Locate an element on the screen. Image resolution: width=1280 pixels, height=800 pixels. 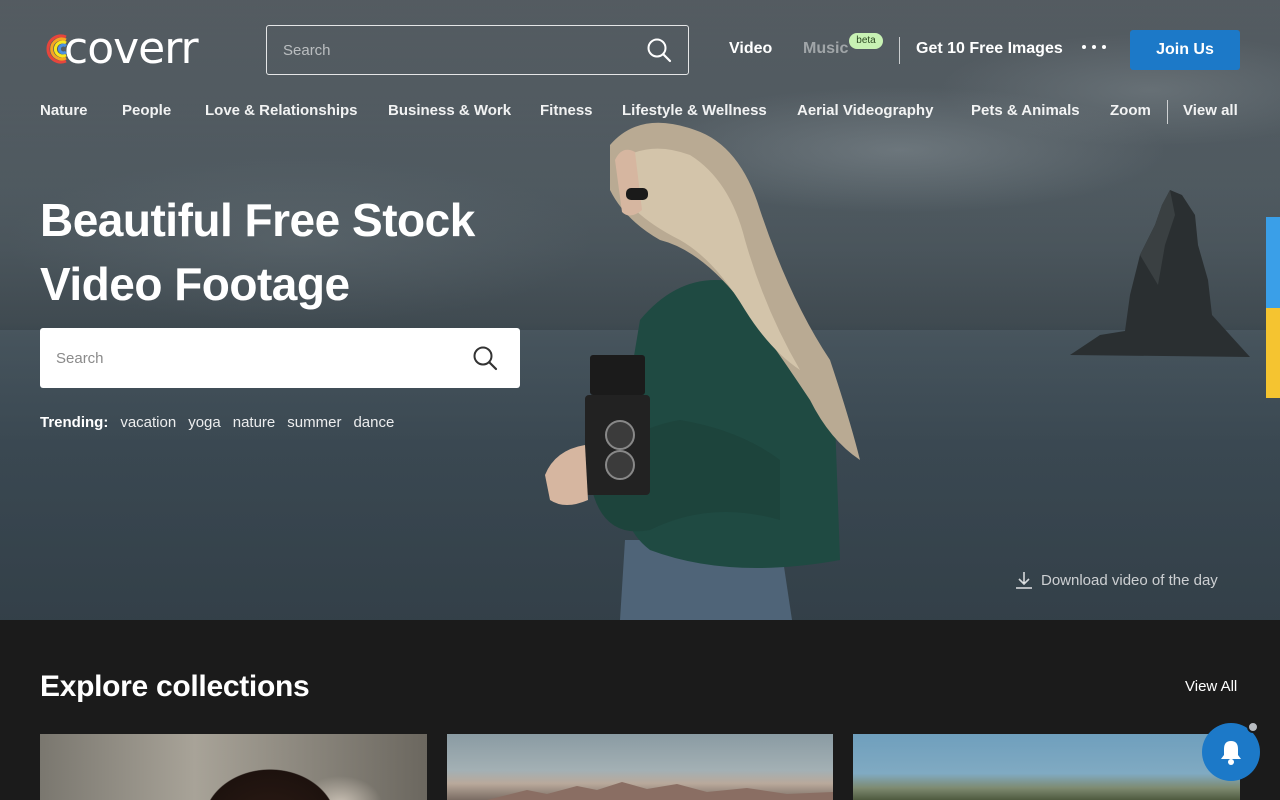
category-love-relationships: Love & Relationships is located at coordinates (281, 110).